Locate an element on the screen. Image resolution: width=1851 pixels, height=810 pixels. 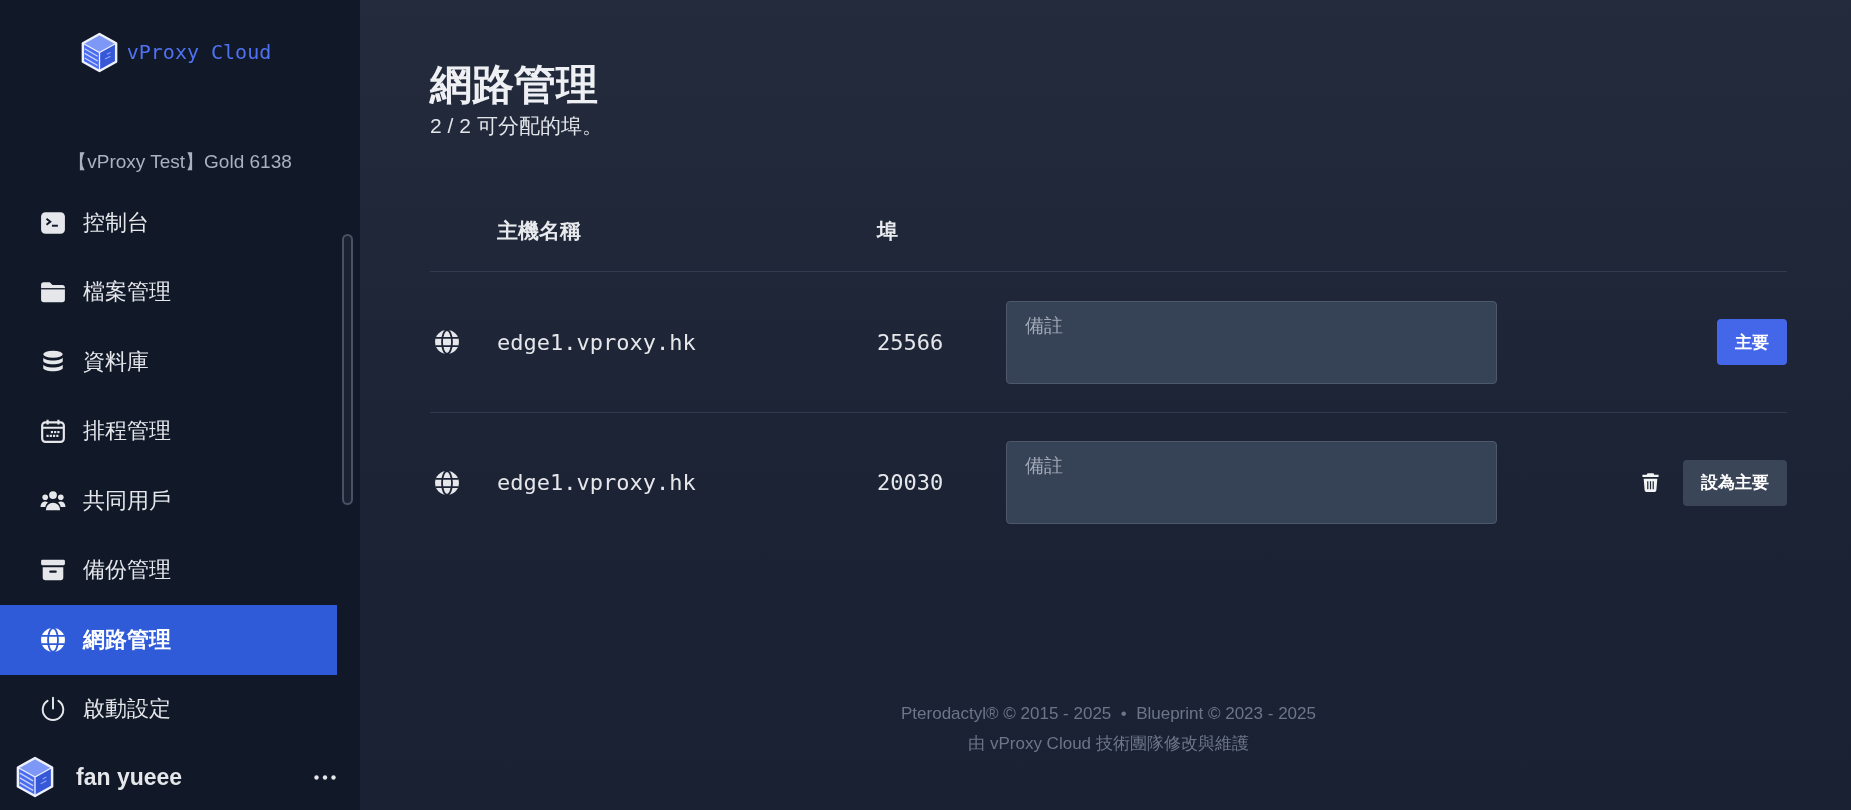
page-subtitle: 2 / 2 可分配的埠。 is located at coordinates (516, 126).